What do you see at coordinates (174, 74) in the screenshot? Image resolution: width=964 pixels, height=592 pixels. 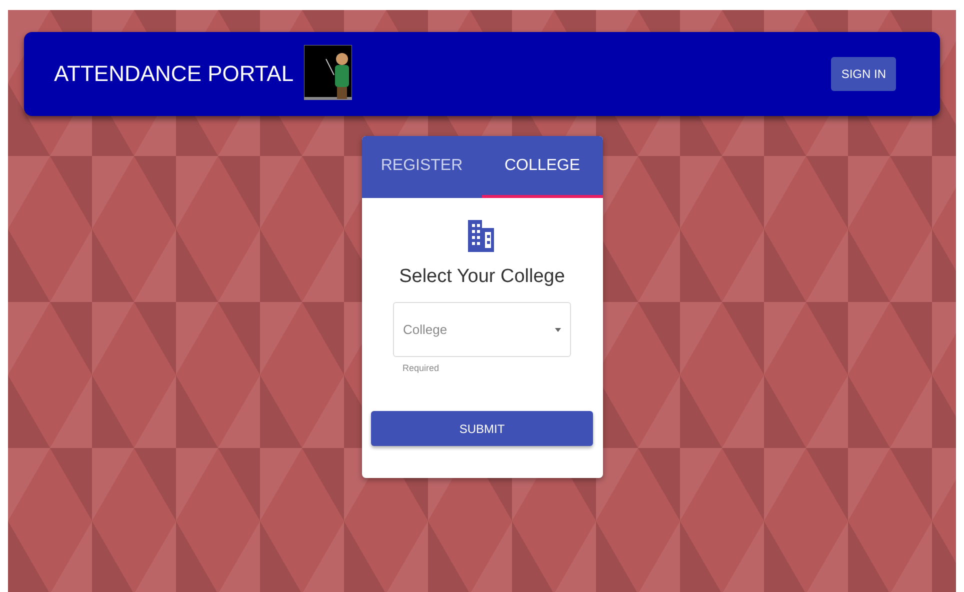 I see `portal-title: ATTENDANCE PORTAL` at bounding box center [174, 74].